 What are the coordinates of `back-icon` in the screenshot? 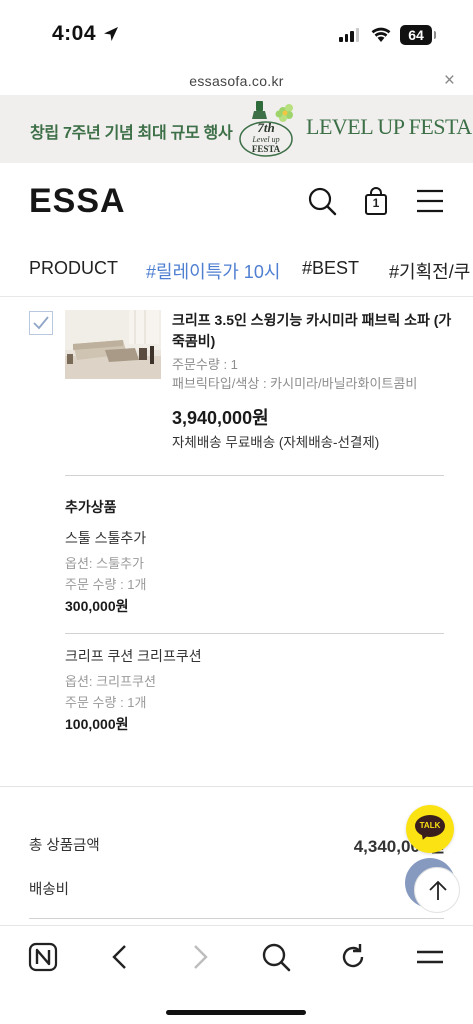 It's located at (121, 957).